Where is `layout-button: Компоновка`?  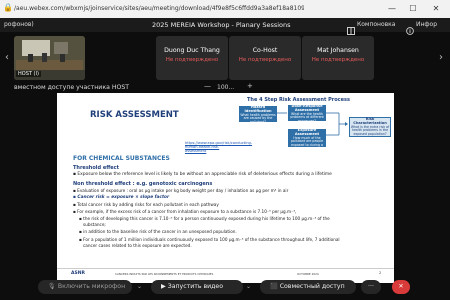 layout-button: Компоновка is located at coordinates (376, 25).